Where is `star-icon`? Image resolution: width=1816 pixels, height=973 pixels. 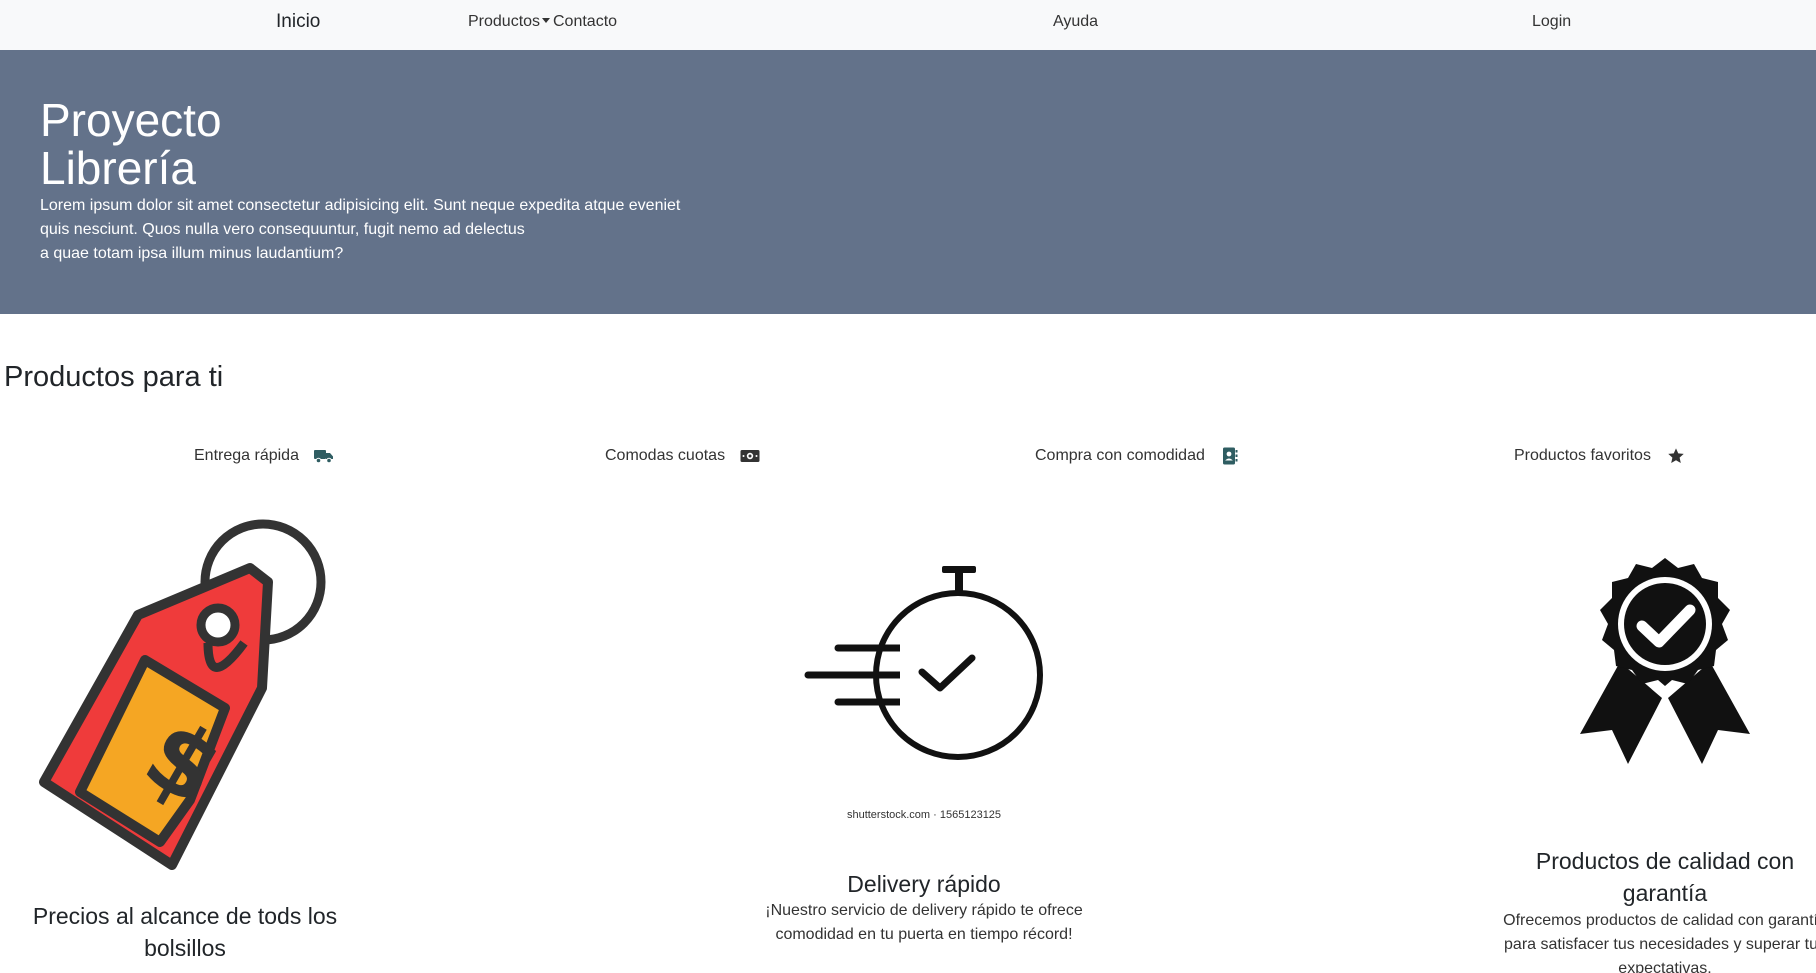
star-icon is located at coordinates (1676, 456).